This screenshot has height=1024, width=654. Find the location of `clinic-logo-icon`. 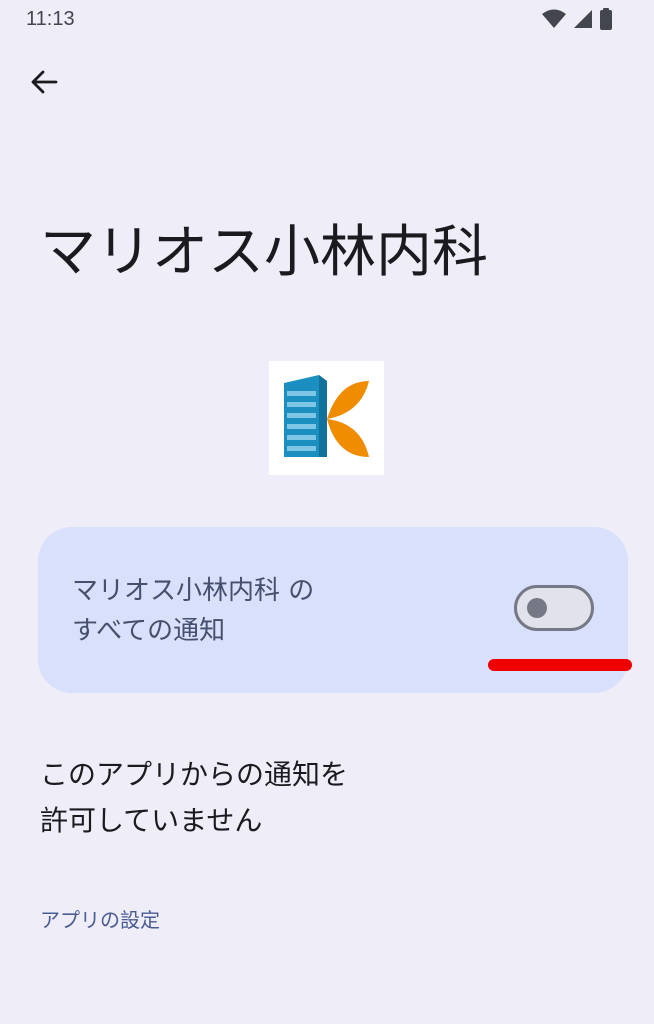

clinic-logo-icon is located at coordinates (326, 418).